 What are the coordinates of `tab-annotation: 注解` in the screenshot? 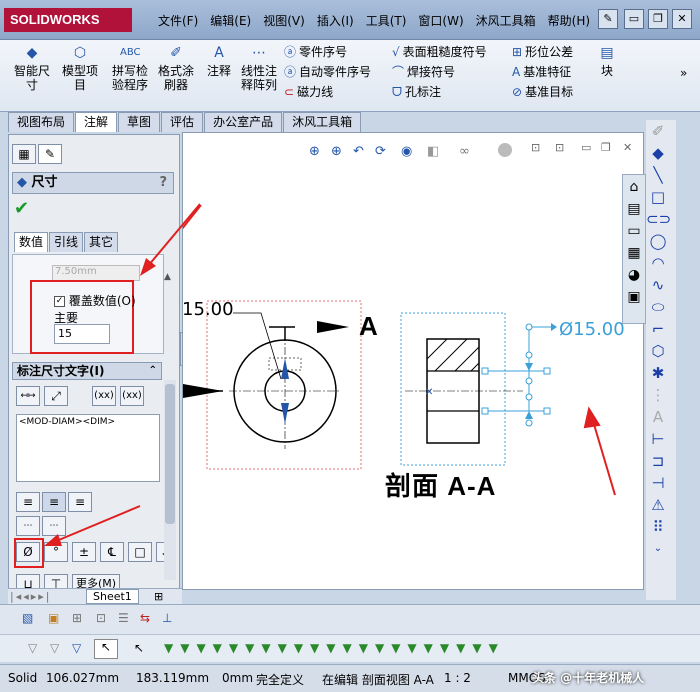 It's located at (96, 122).